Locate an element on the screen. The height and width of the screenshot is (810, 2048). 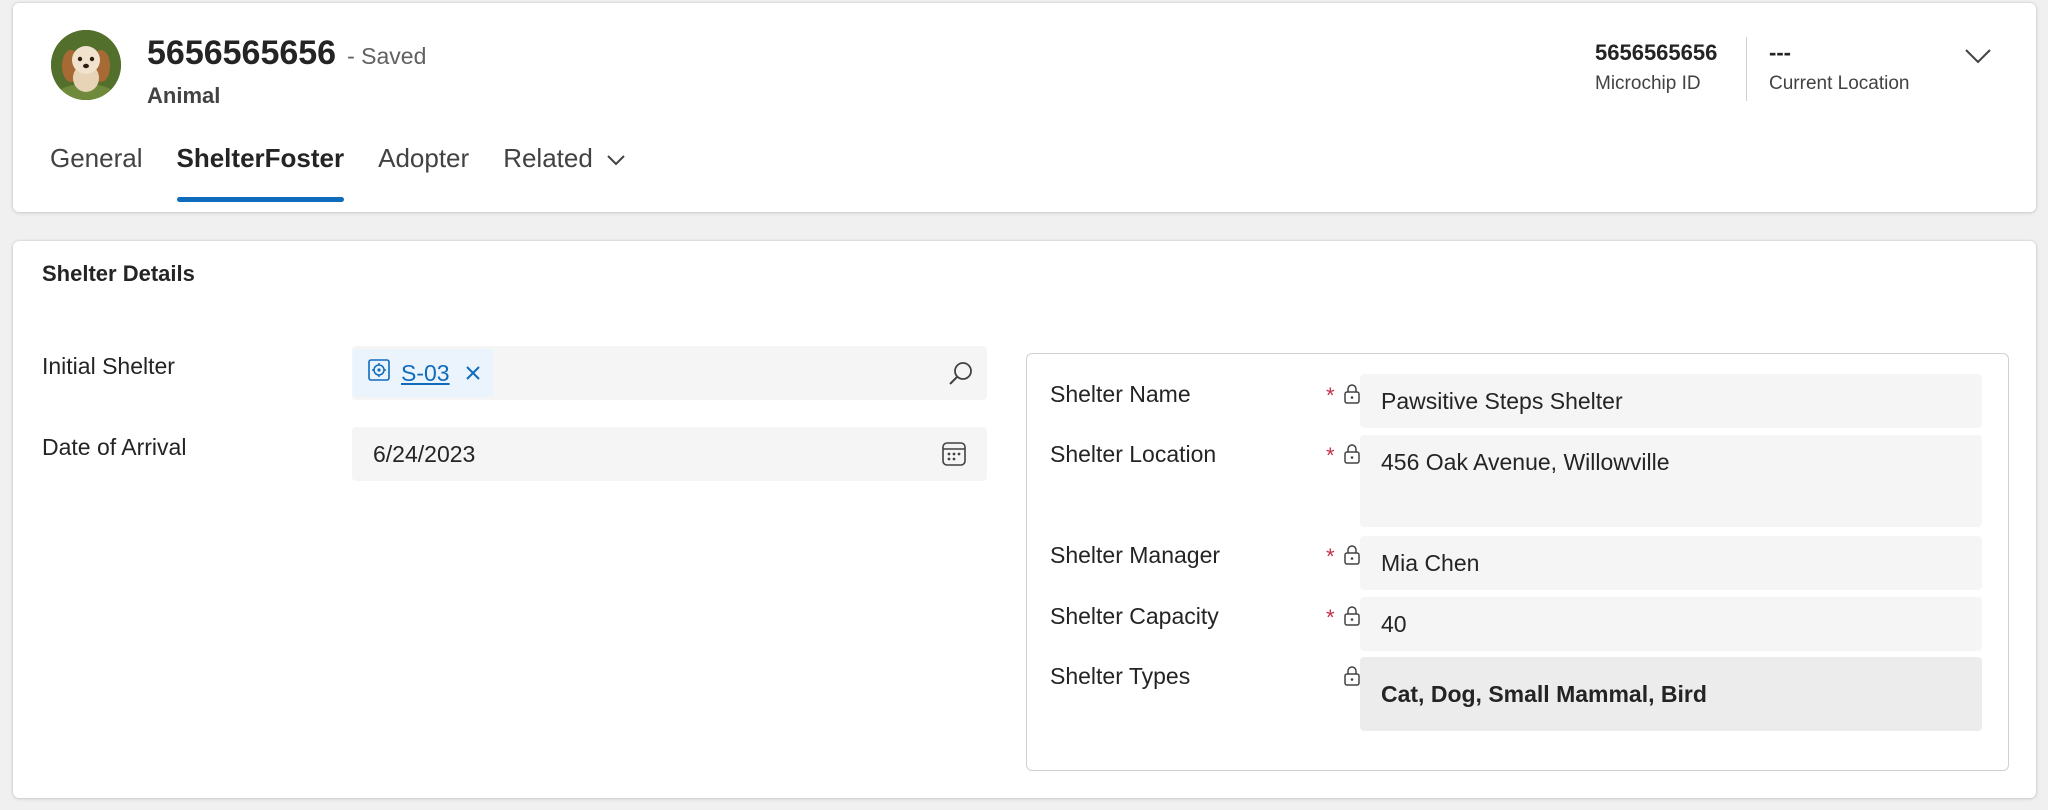
selected-shelter-chip: S-03 is located at coordinates (423, 373).